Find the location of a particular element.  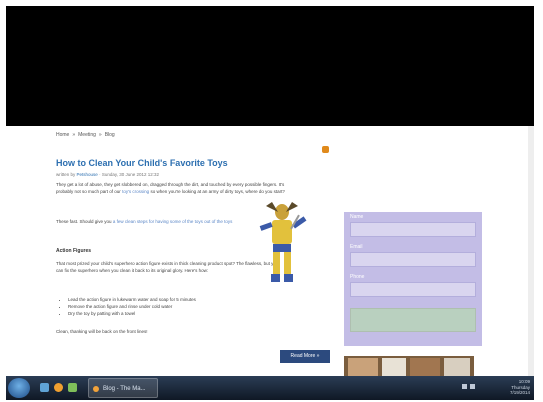

rss-icon is located at coordinates (325, 149).